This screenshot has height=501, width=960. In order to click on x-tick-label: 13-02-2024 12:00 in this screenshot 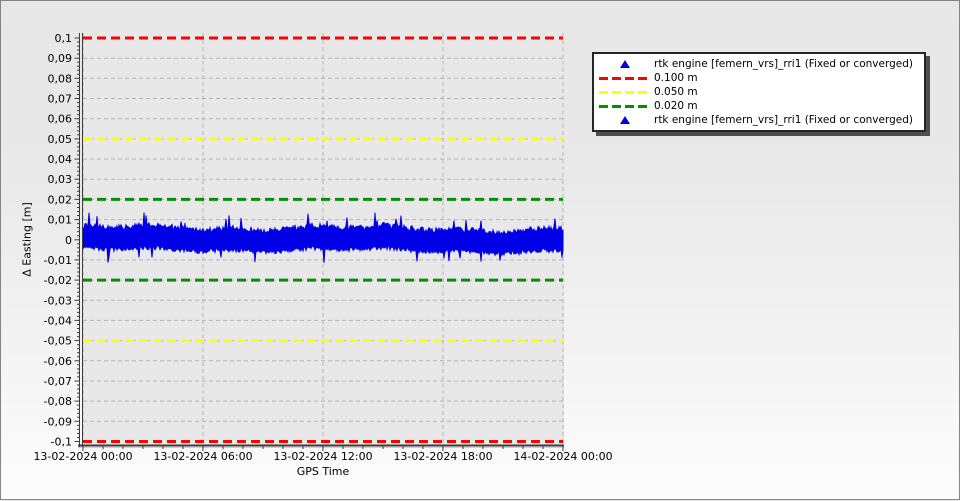, I will do `click(322, 456)`.